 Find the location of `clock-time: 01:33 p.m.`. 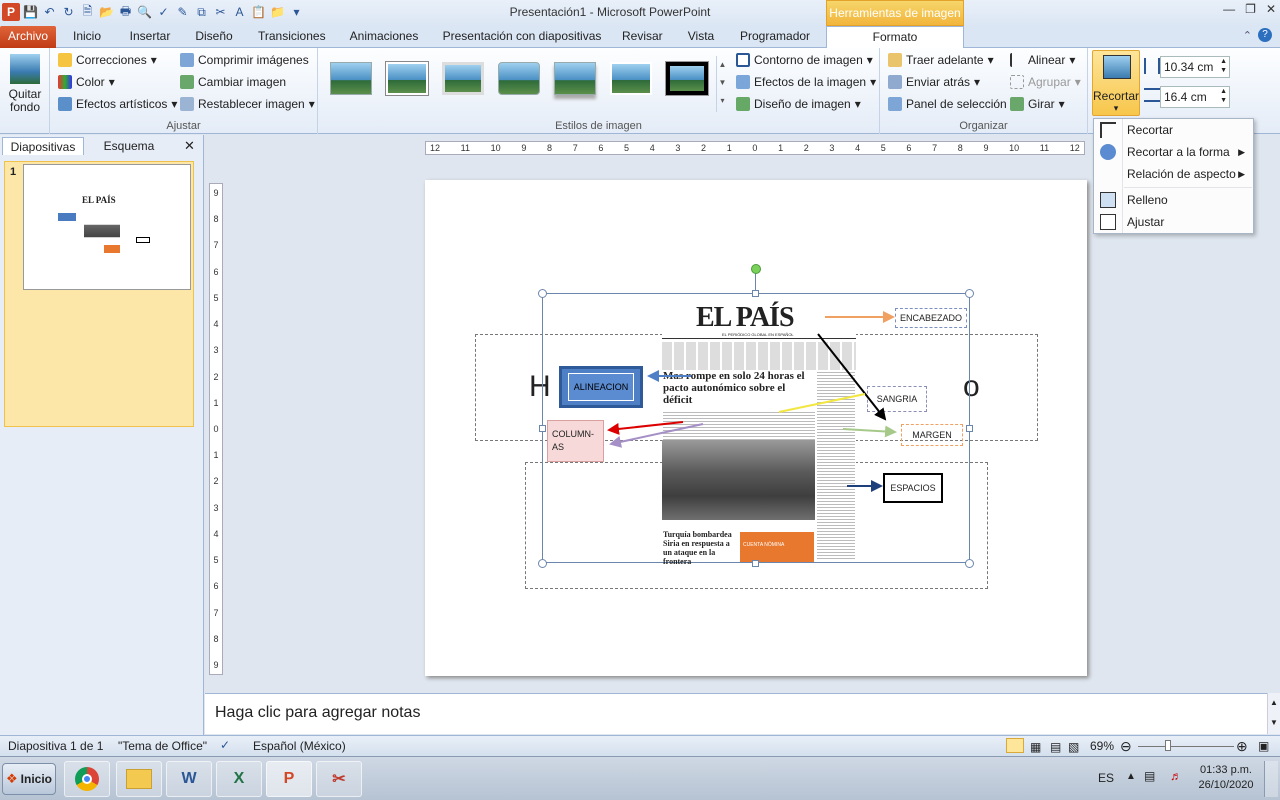

clock-time: 01:33 p.m. is located at coordinates (1226, 770).